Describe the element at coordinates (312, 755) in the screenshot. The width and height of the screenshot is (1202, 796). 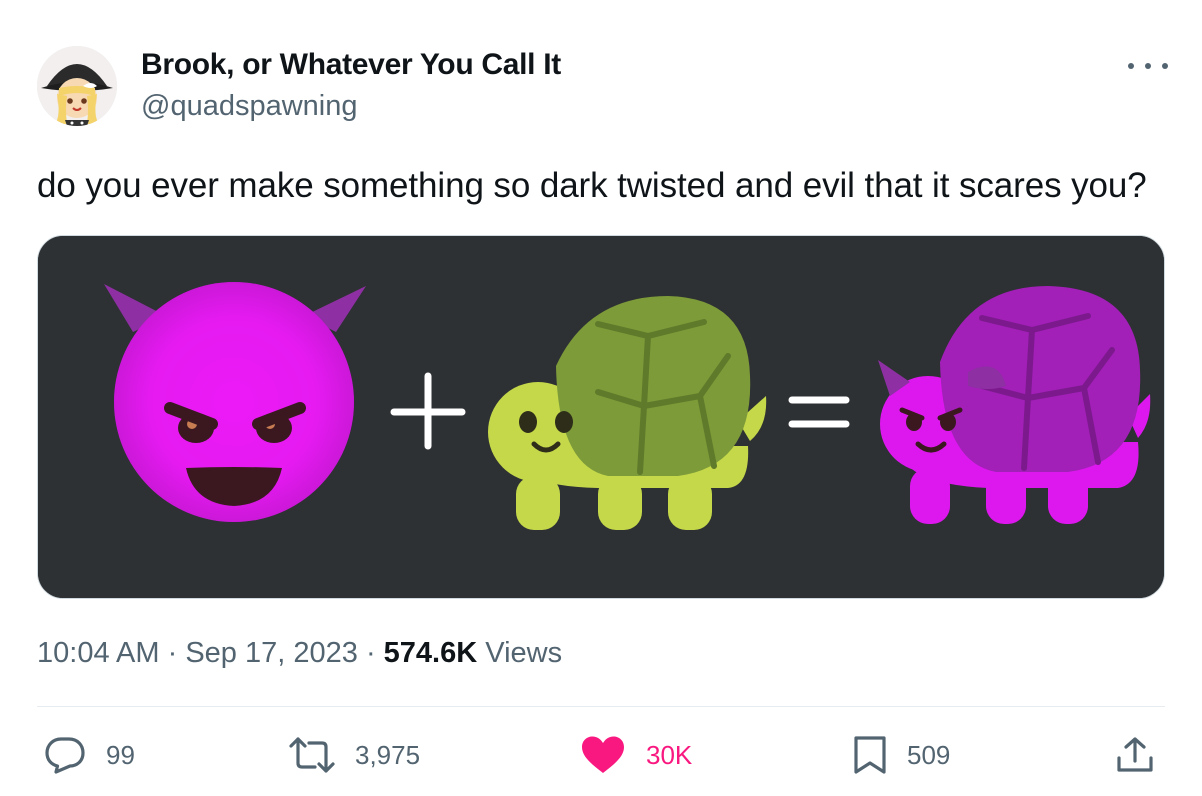
I see `retweet-icon` at that location.